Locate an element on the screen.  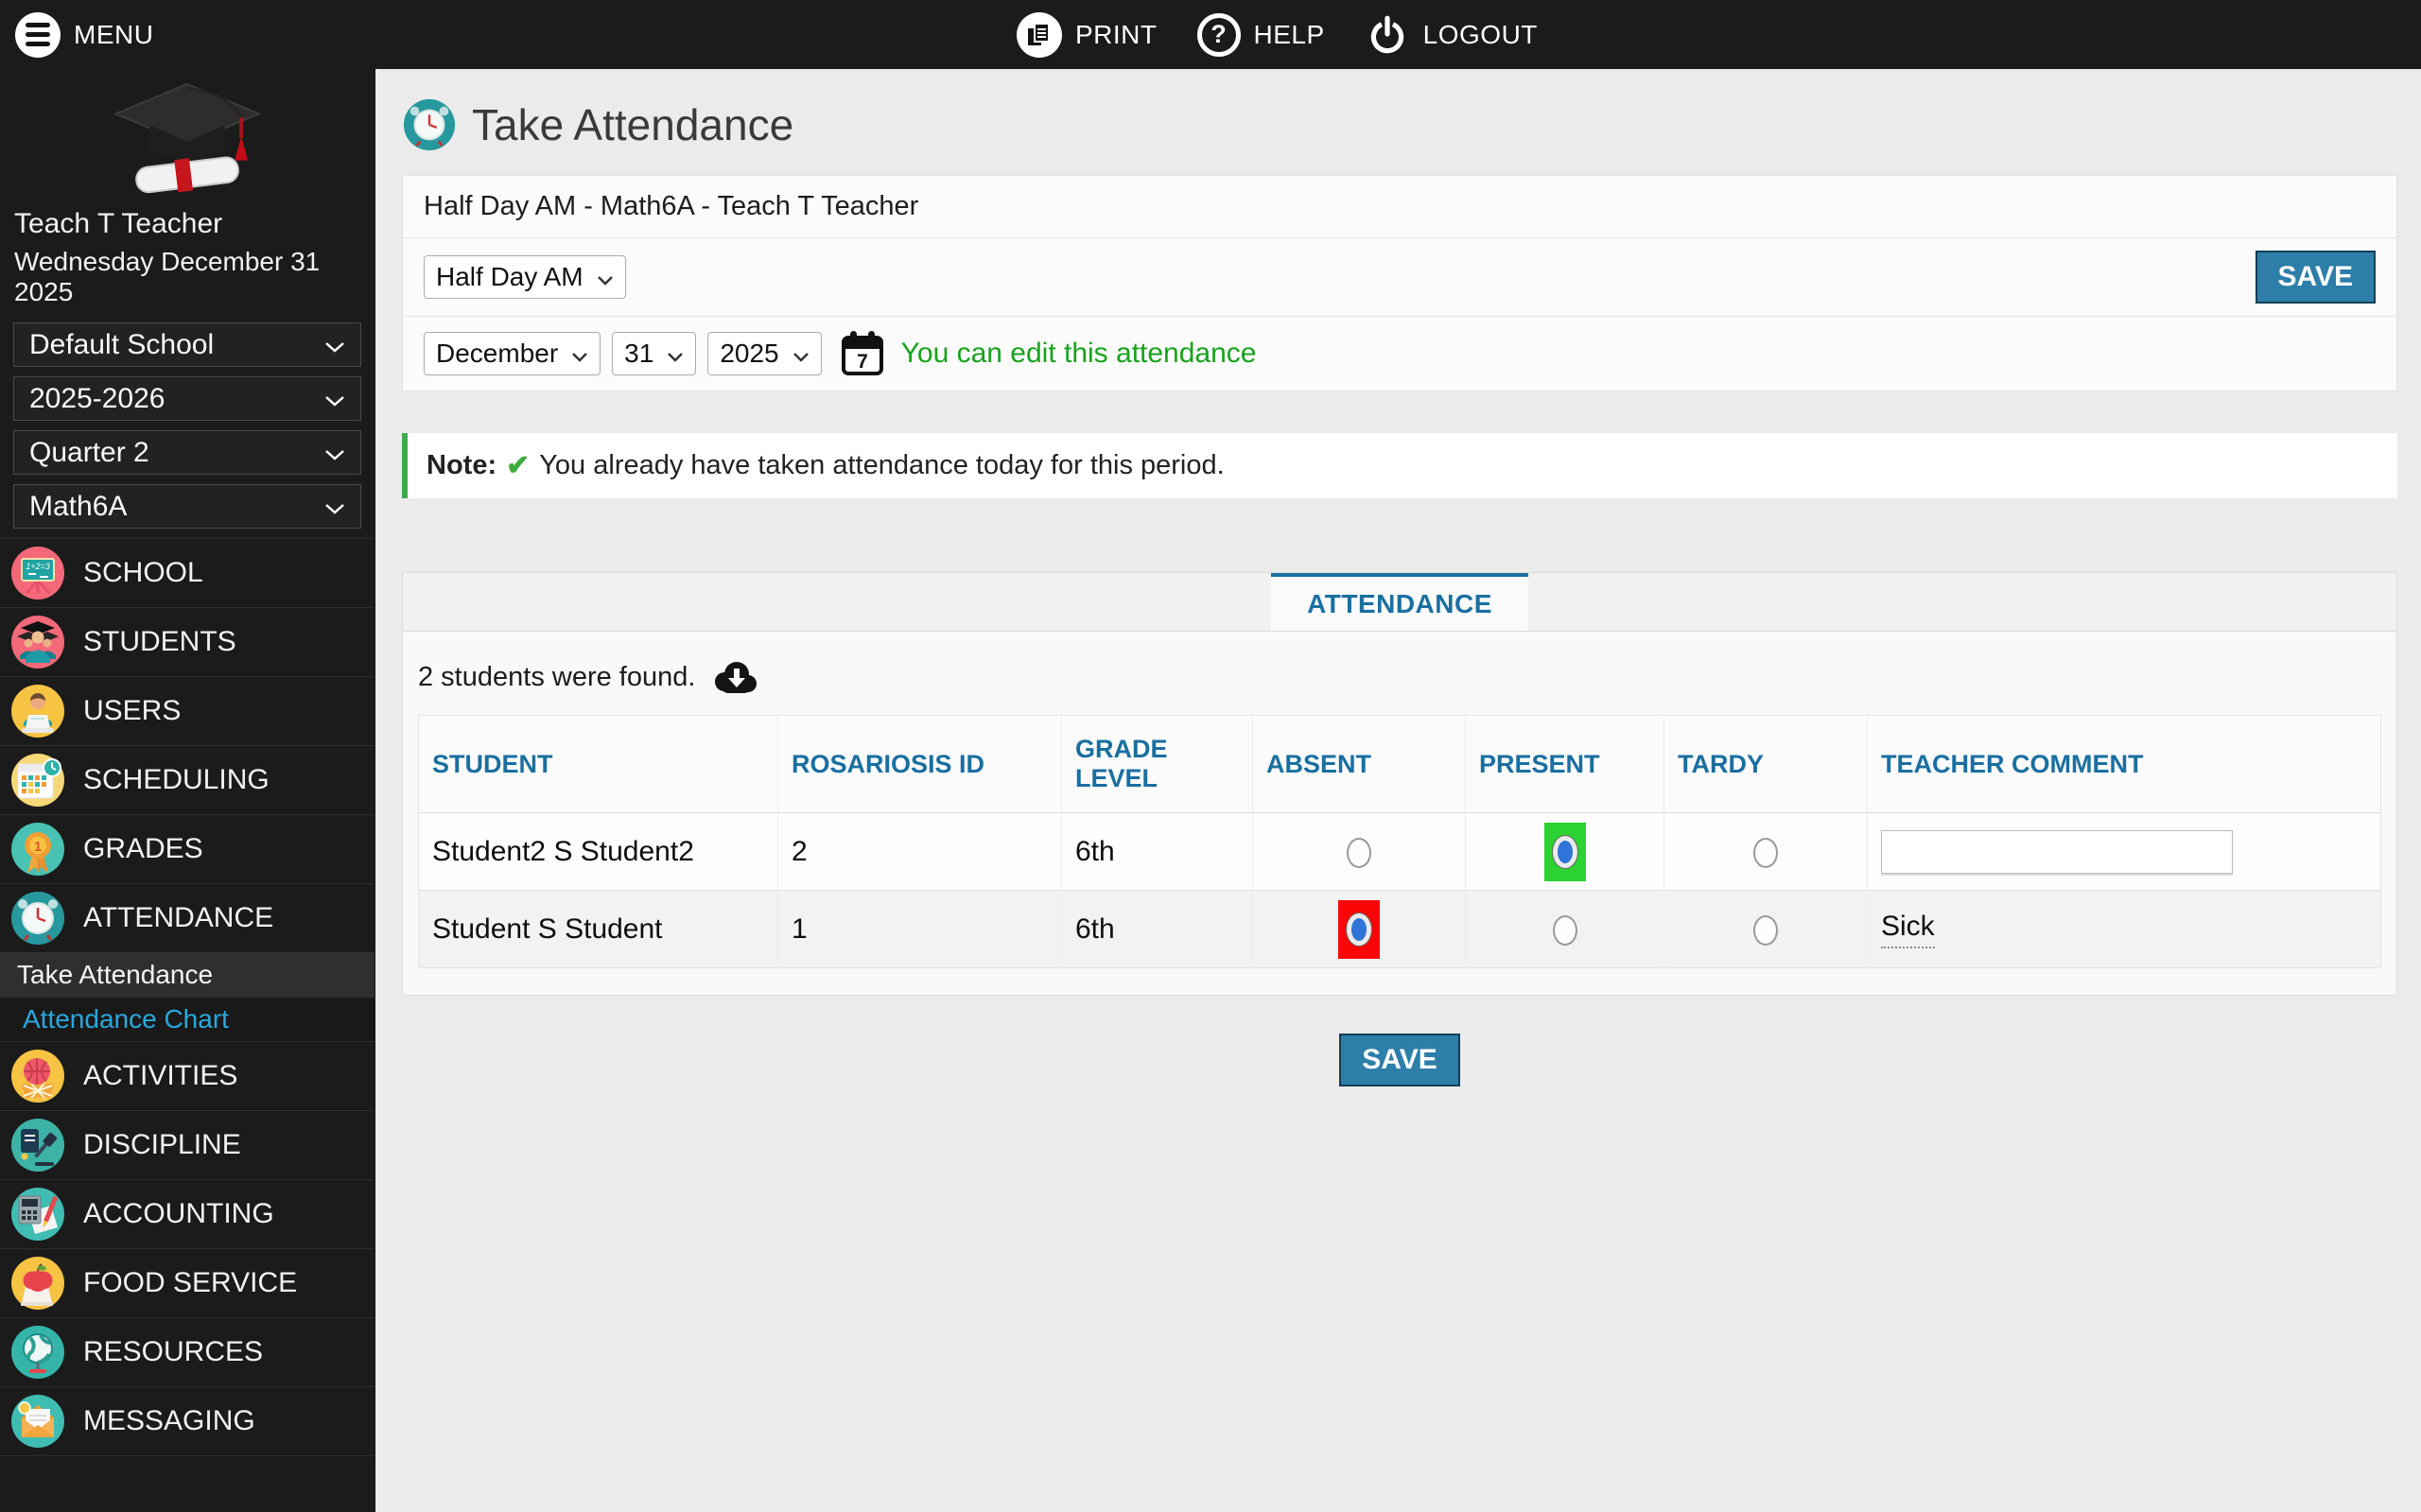
sidebar-item-discipline: DISCIPLINE is located at coordinates (187, 1145).